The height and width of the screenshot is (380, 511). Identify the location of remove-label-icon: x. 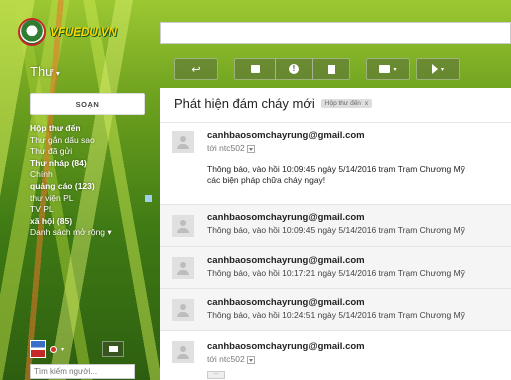
(366, 103).